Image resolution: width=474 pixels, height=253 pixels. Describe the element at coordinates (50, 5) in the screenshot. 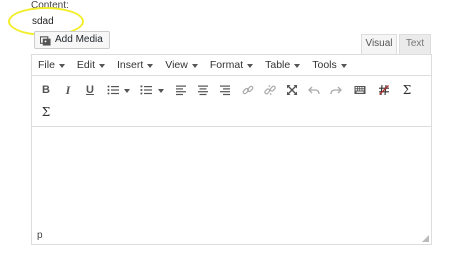

I see `content-label: Content:` at that location.